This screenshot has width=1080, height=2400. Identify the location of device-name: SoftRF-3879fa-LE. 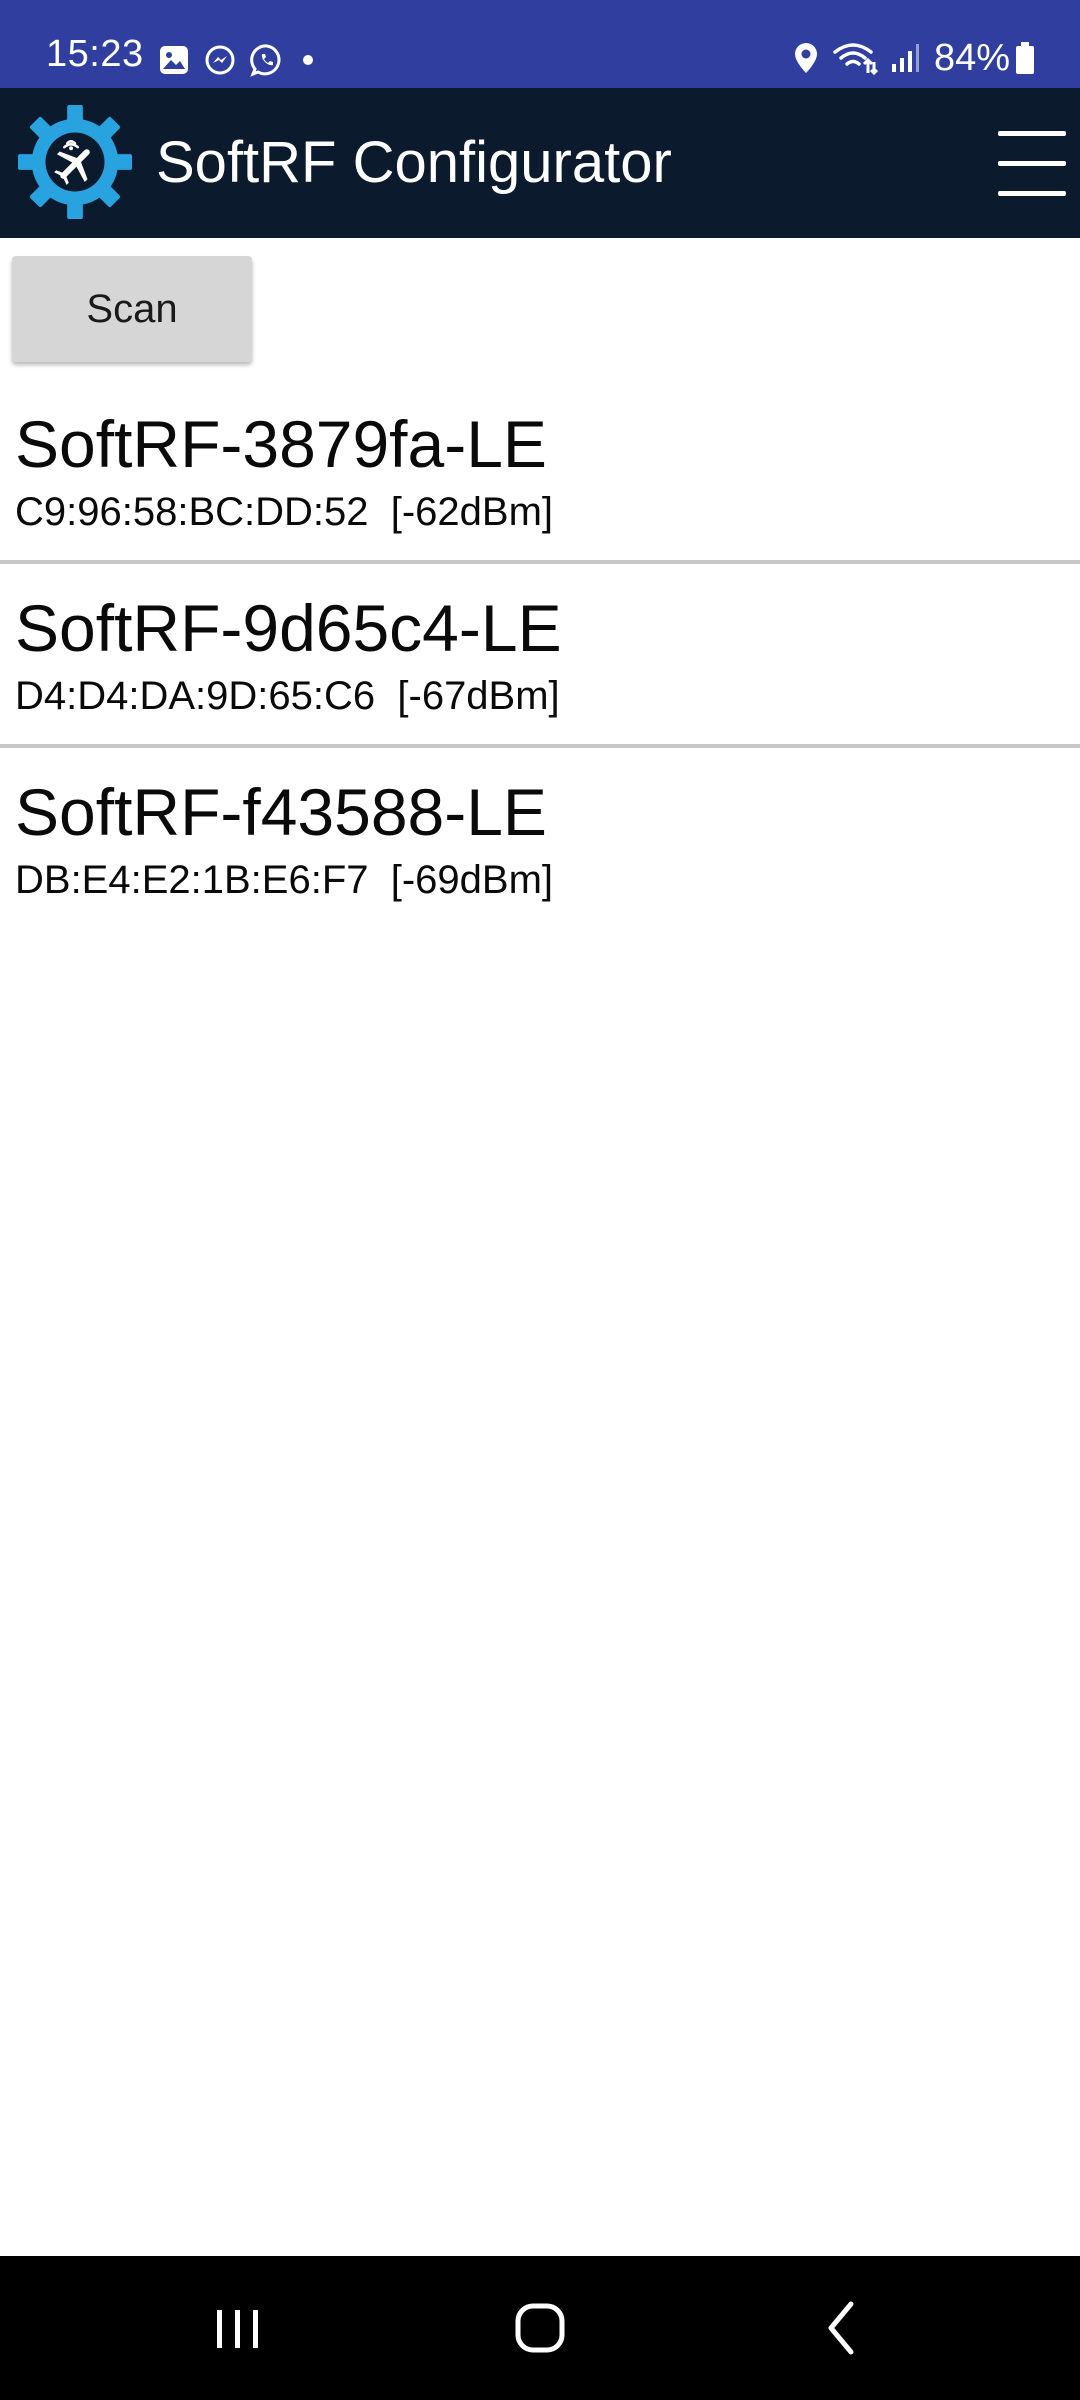
(281, 444).